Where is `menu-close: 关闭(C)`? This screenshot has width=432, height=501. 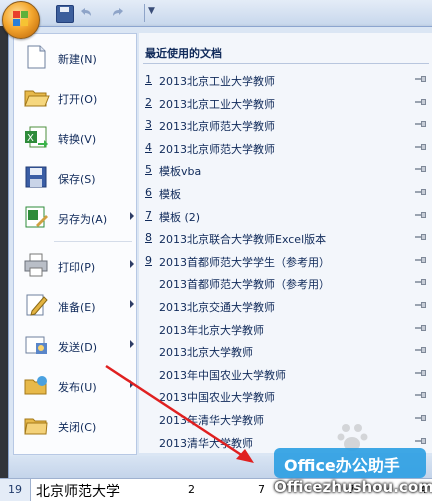
menu-close: 关闭(C) is located at coordinates (74, 426).